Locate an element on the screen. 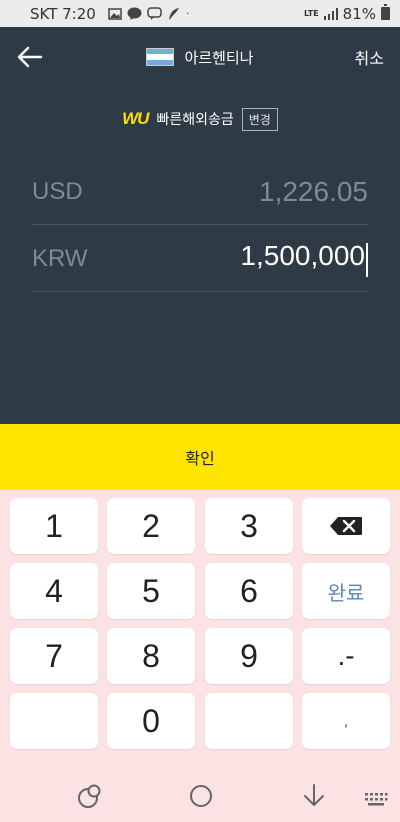 The image size is (400, 822). recent-apps-button is located at coordinates (90, 796).